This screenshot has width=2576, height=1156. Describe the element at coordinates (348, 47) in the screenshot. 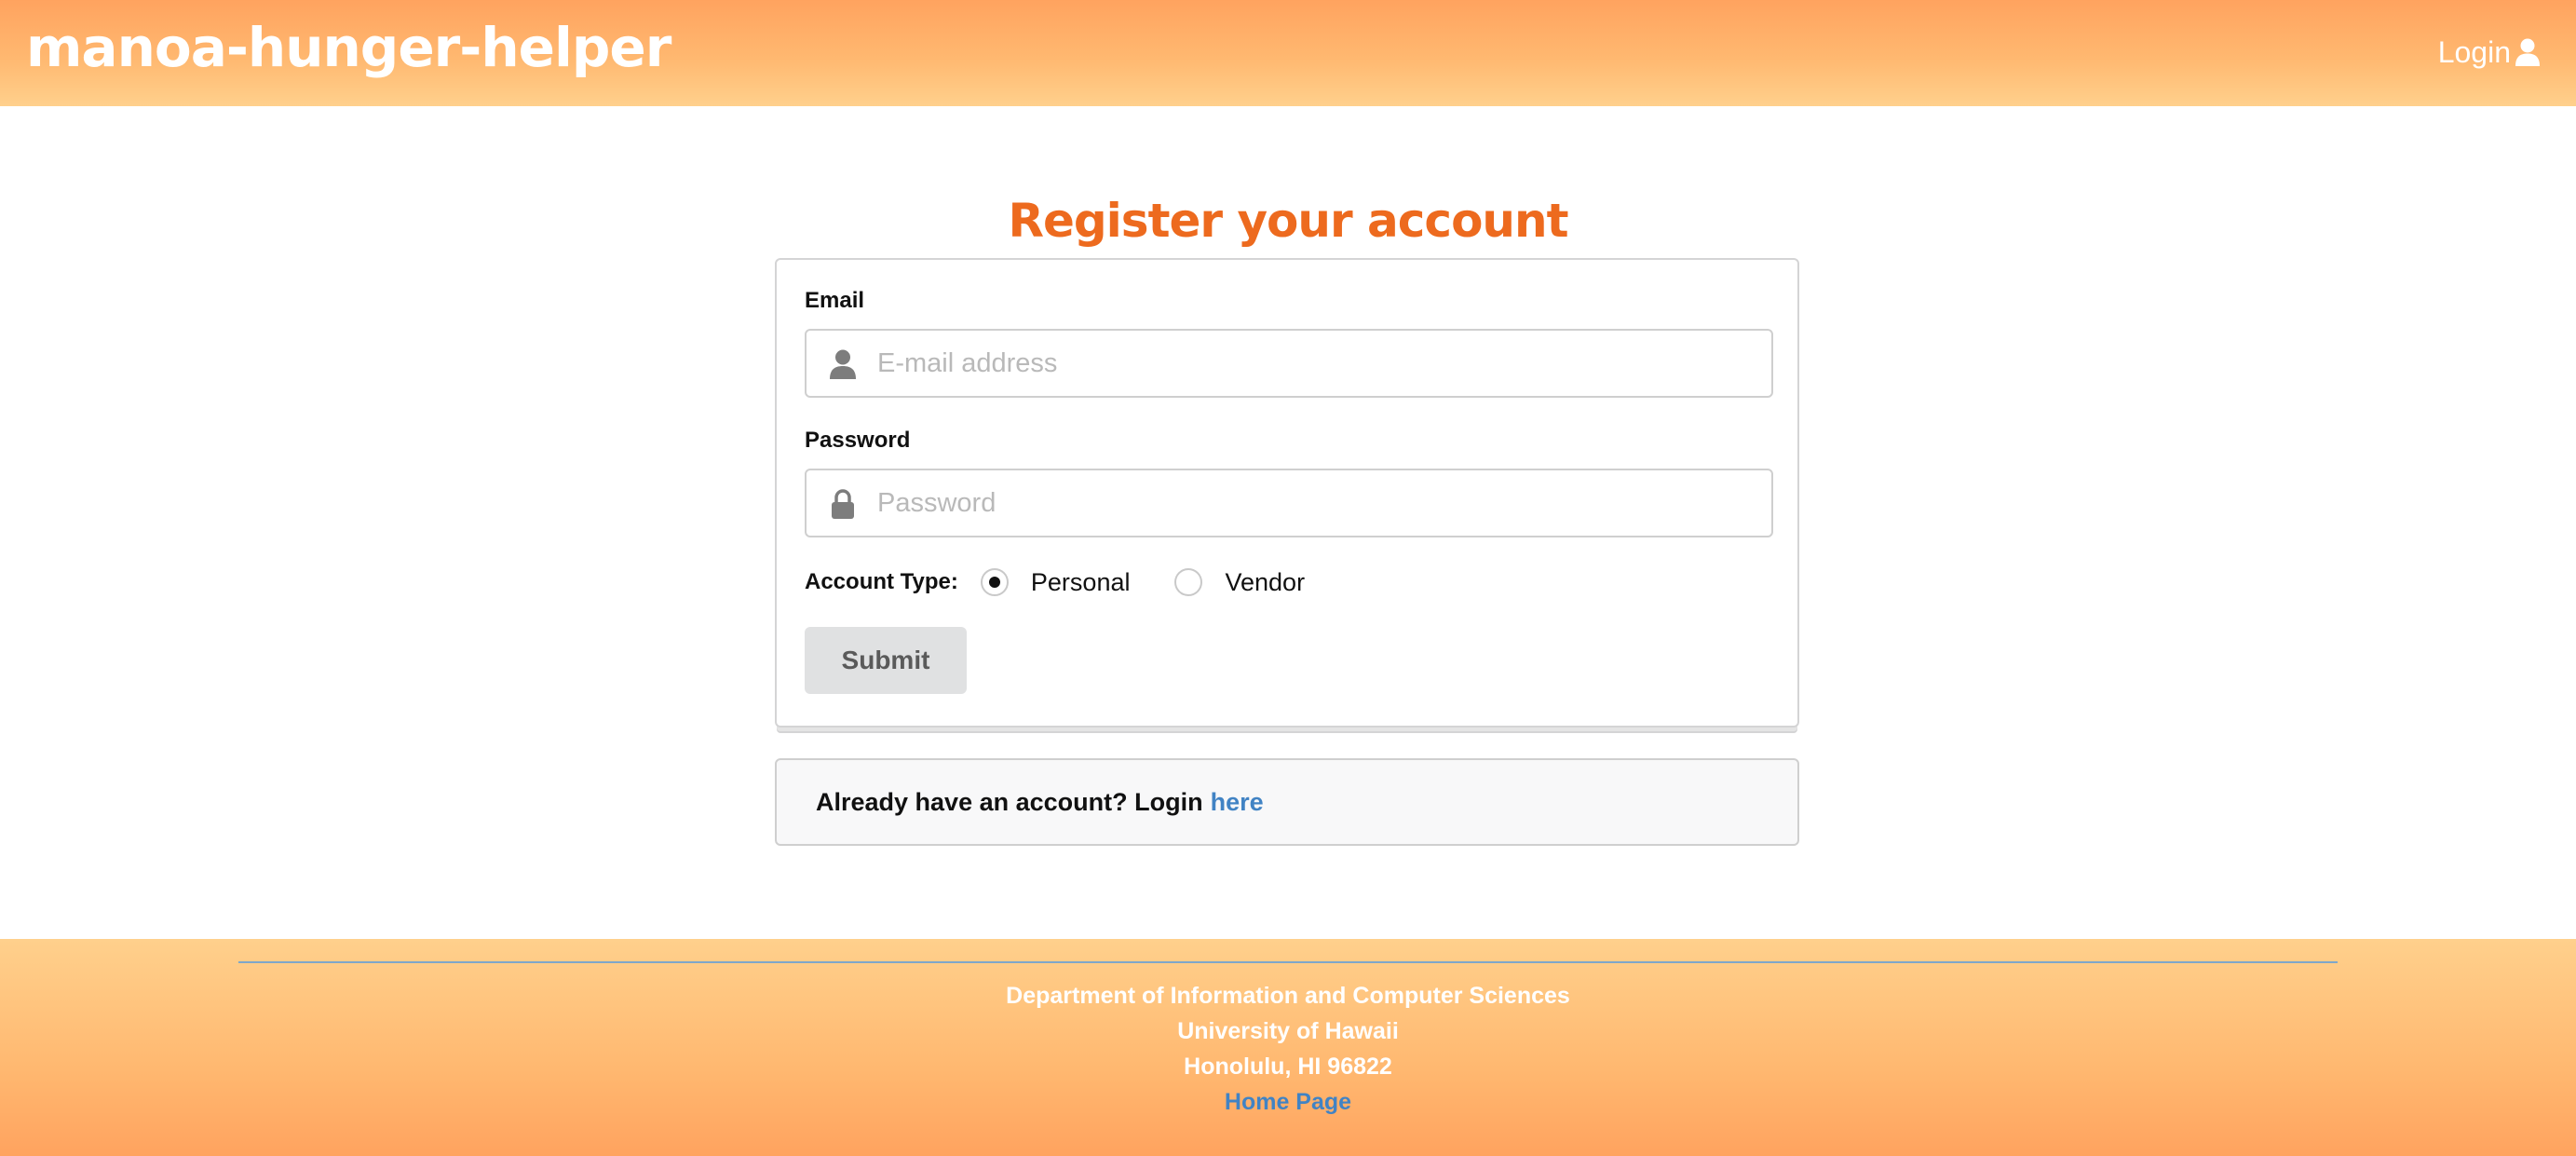

I see `brand-logo-link: manoa-hunger-helper` at that location.